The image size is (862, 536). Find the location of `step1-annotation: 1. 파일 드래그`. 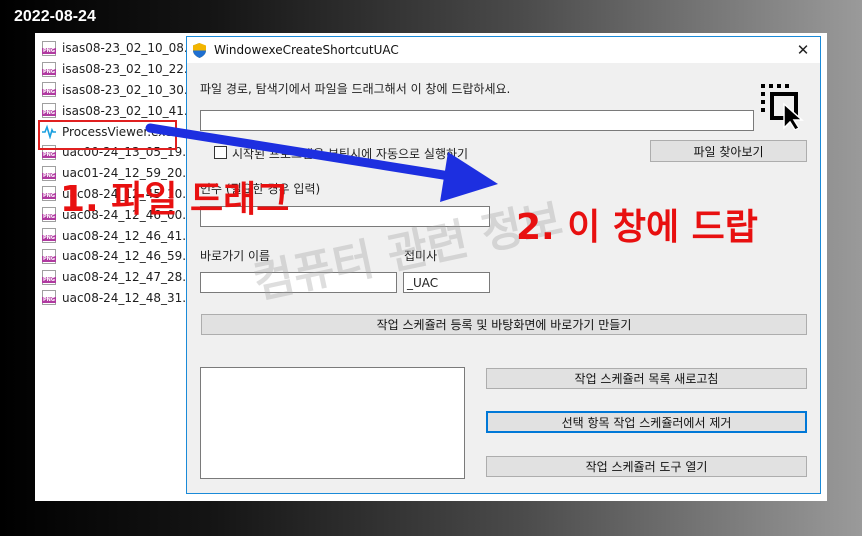

step1-annotation: 1. 파일 드래그 is located at coordinates (175, 199).